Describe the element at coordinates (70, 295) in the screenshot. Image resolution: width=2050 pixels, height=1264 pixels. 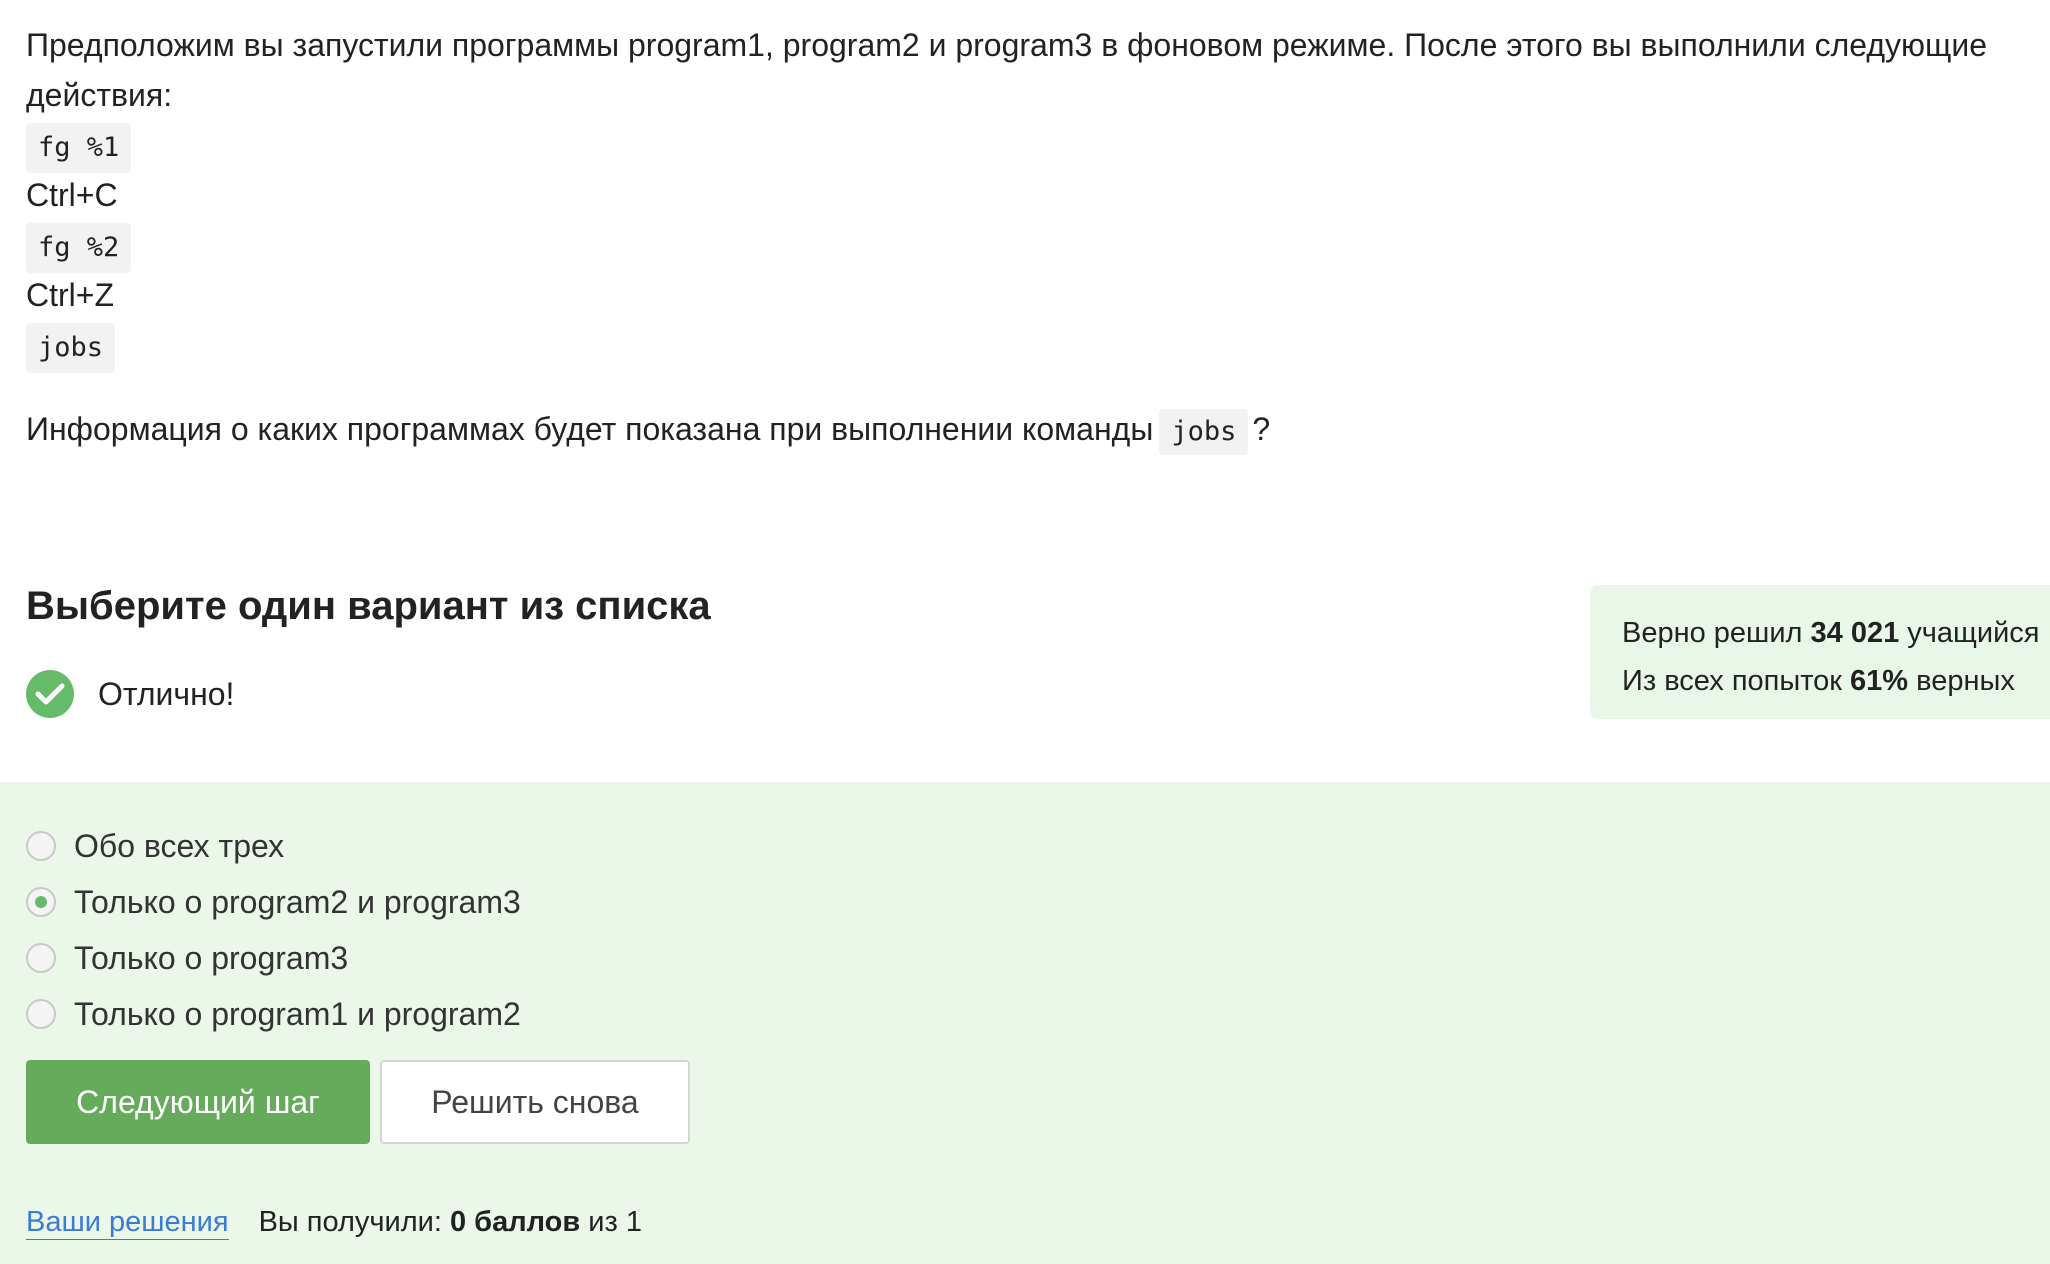
I see `step-4: Ctrl+Z` at that location.